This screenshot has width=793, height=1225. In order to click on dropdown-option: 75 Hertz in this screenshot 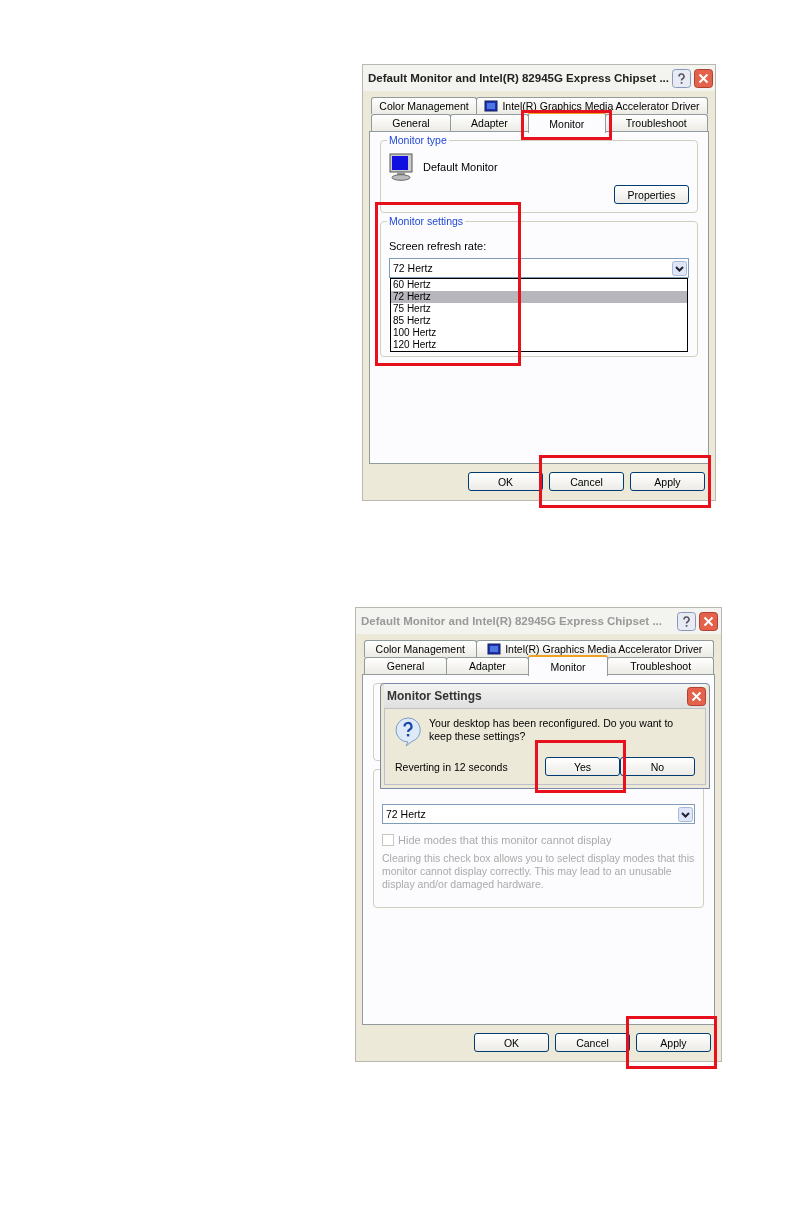, I will do `click(539, 309)`.